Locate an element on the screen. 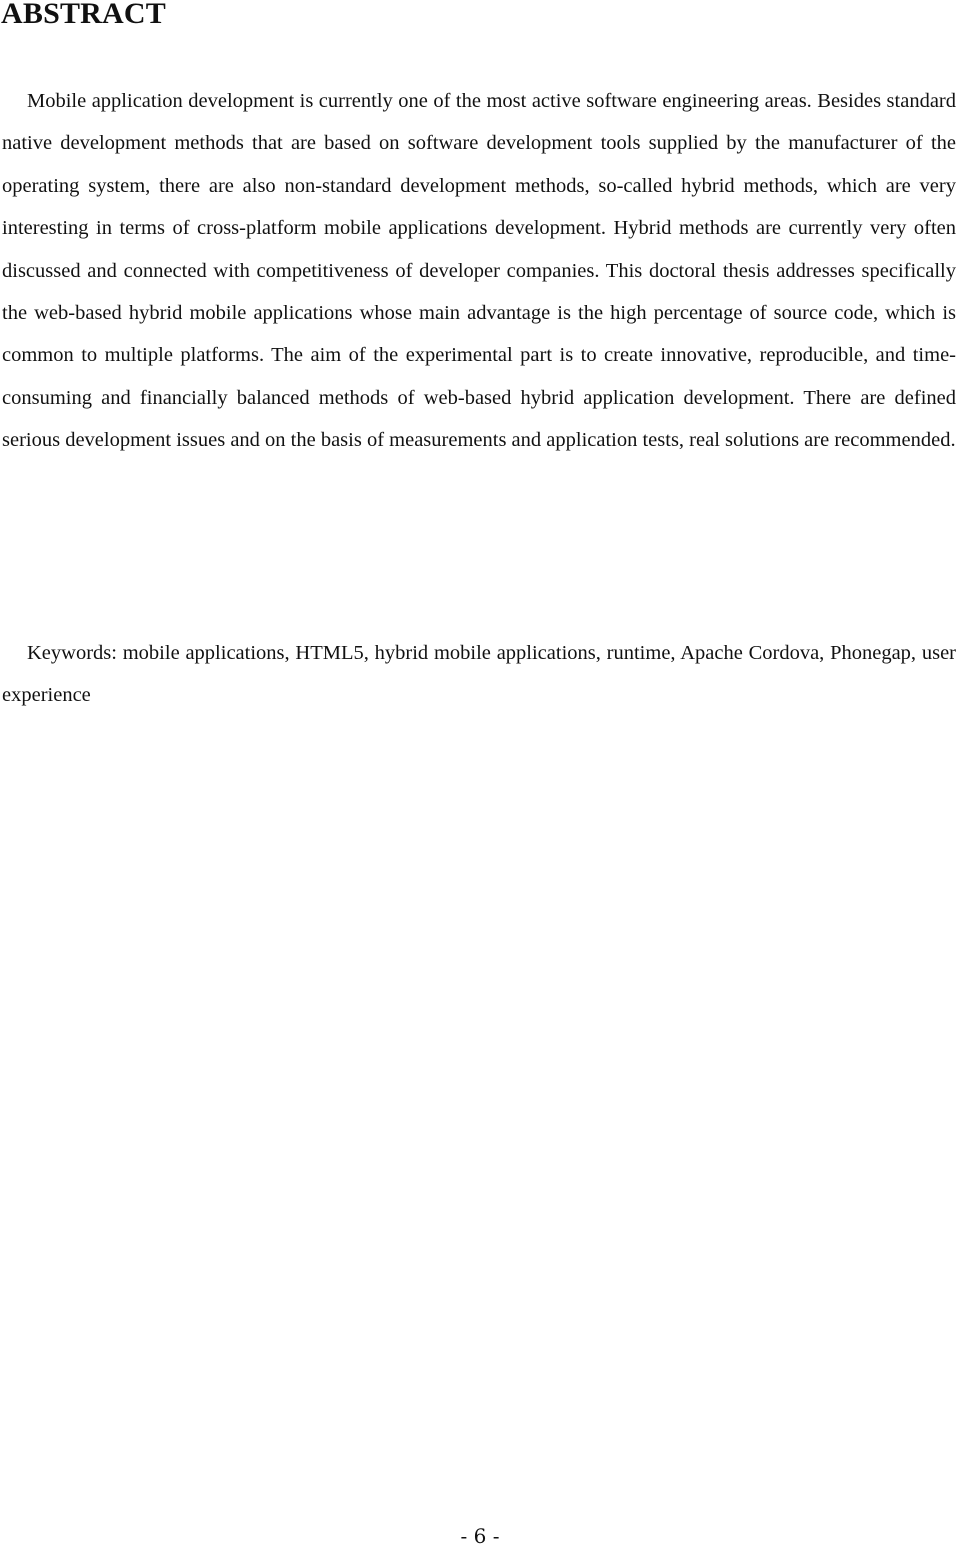 This screenshot has width=960, height=1551. page-title: ABSTRACT is located at coordinates (83, 15).